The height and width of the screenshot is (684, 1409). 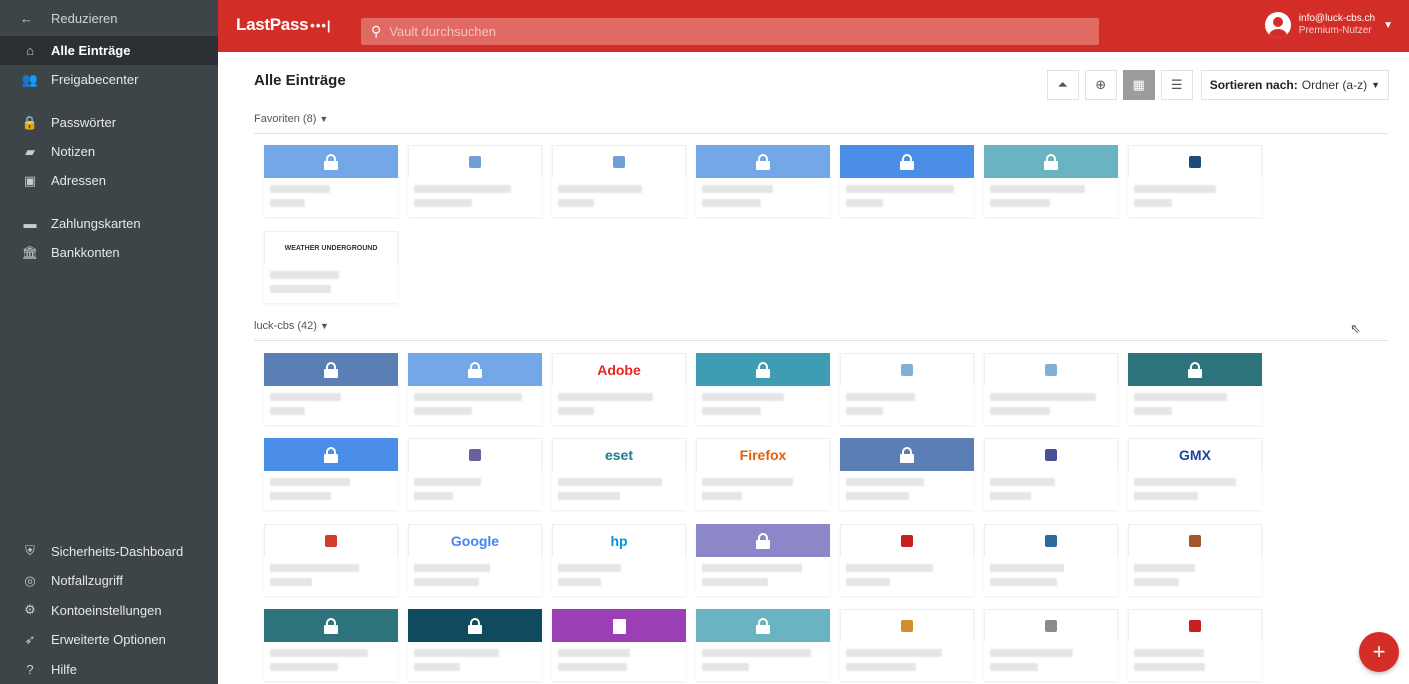 What do you see at coordinates (109, 223) in the screenshot?
I see `sidebar-item-card: ▬ Zahlungskarten` at bounding box center [109, 223].